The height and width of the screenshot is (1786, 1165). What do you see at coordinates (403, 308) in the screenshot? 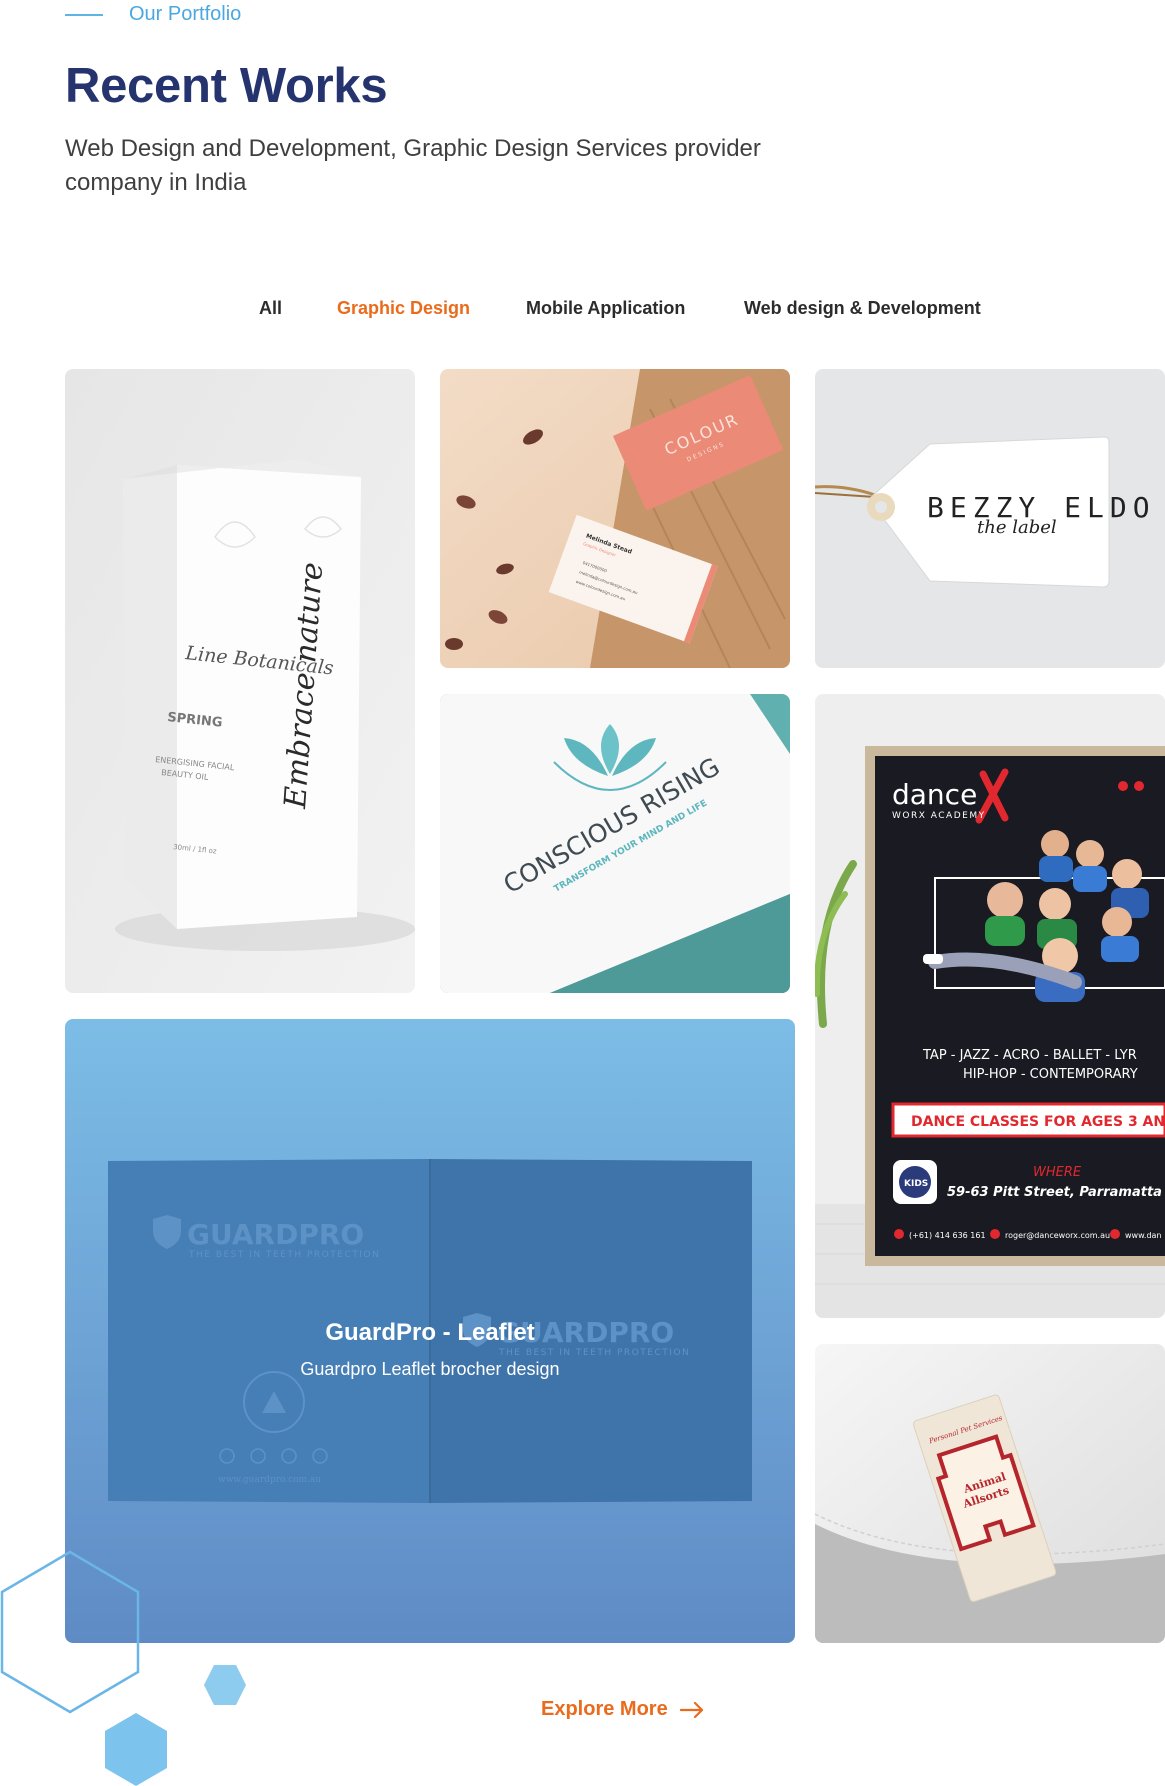
I see `filter-tab-graphic-design: Graphic Design` at bounding box center [403, 308].